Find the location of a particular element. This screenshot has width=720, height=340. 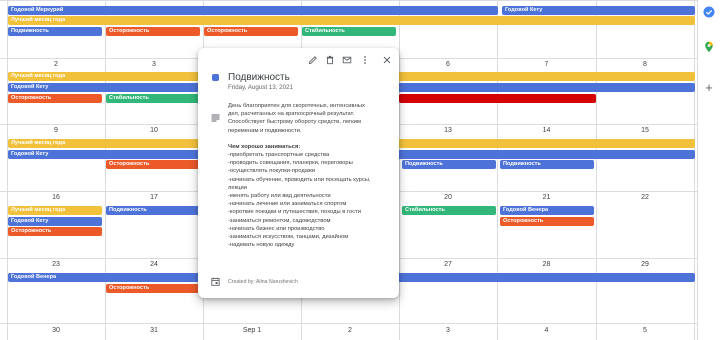

day-number: 24 is located at coordinates (154, 264).